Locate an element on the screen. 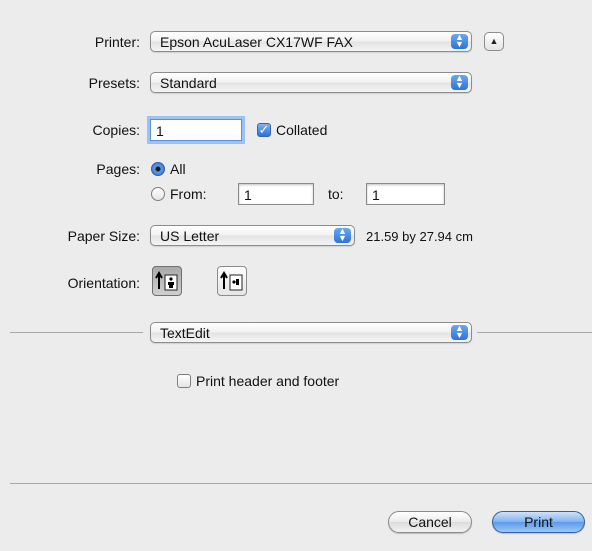  pages-all-label: All is located at coordinates (178, 169).